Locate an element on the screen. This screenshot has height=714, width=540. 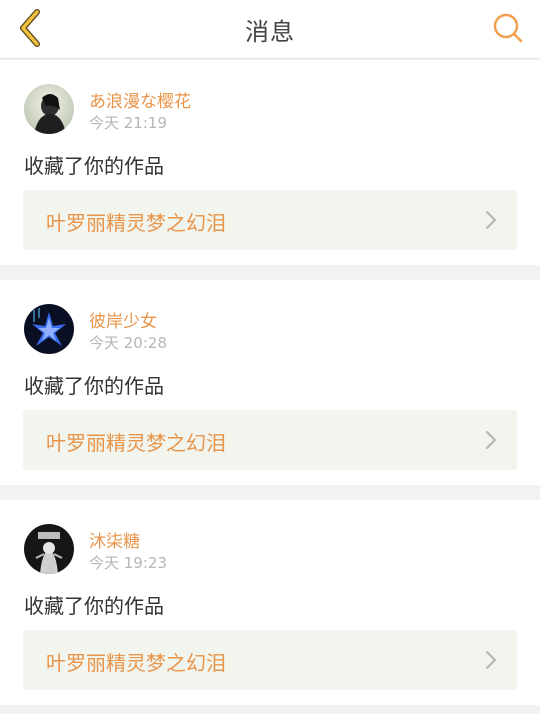
username: 彼岸少女 is located at coordinates (123, 319).